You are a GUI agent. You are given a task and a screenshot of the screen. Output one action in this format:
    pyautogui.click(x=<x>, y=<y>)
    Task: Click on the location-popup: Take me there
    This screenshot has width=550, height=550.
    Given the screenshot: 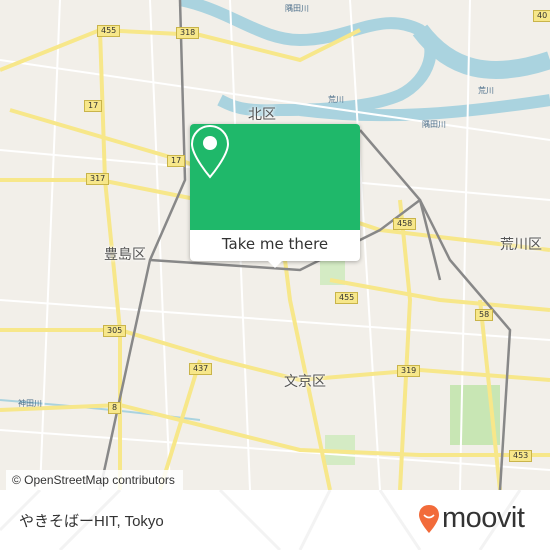 What is the action you would take?
    pyautogui.click(x=275, y=196)
    